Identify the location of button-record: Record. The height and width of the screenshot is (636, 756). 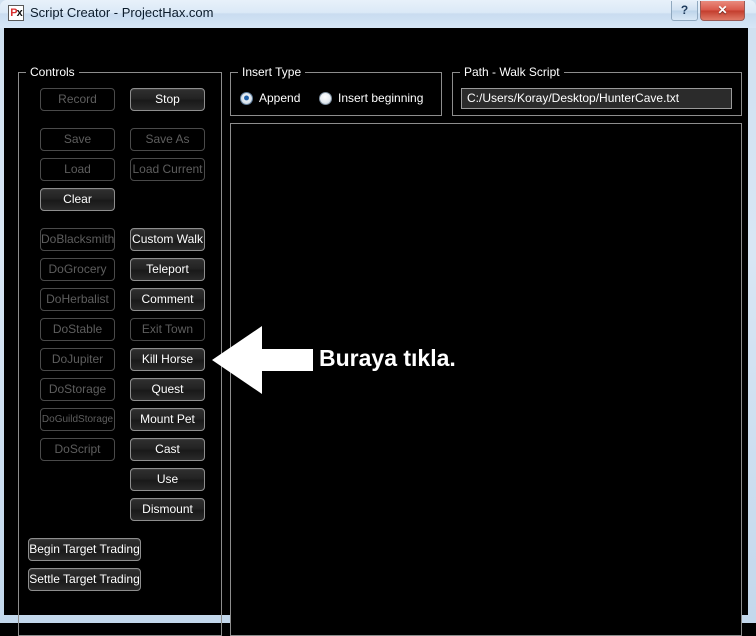
(77, 99).